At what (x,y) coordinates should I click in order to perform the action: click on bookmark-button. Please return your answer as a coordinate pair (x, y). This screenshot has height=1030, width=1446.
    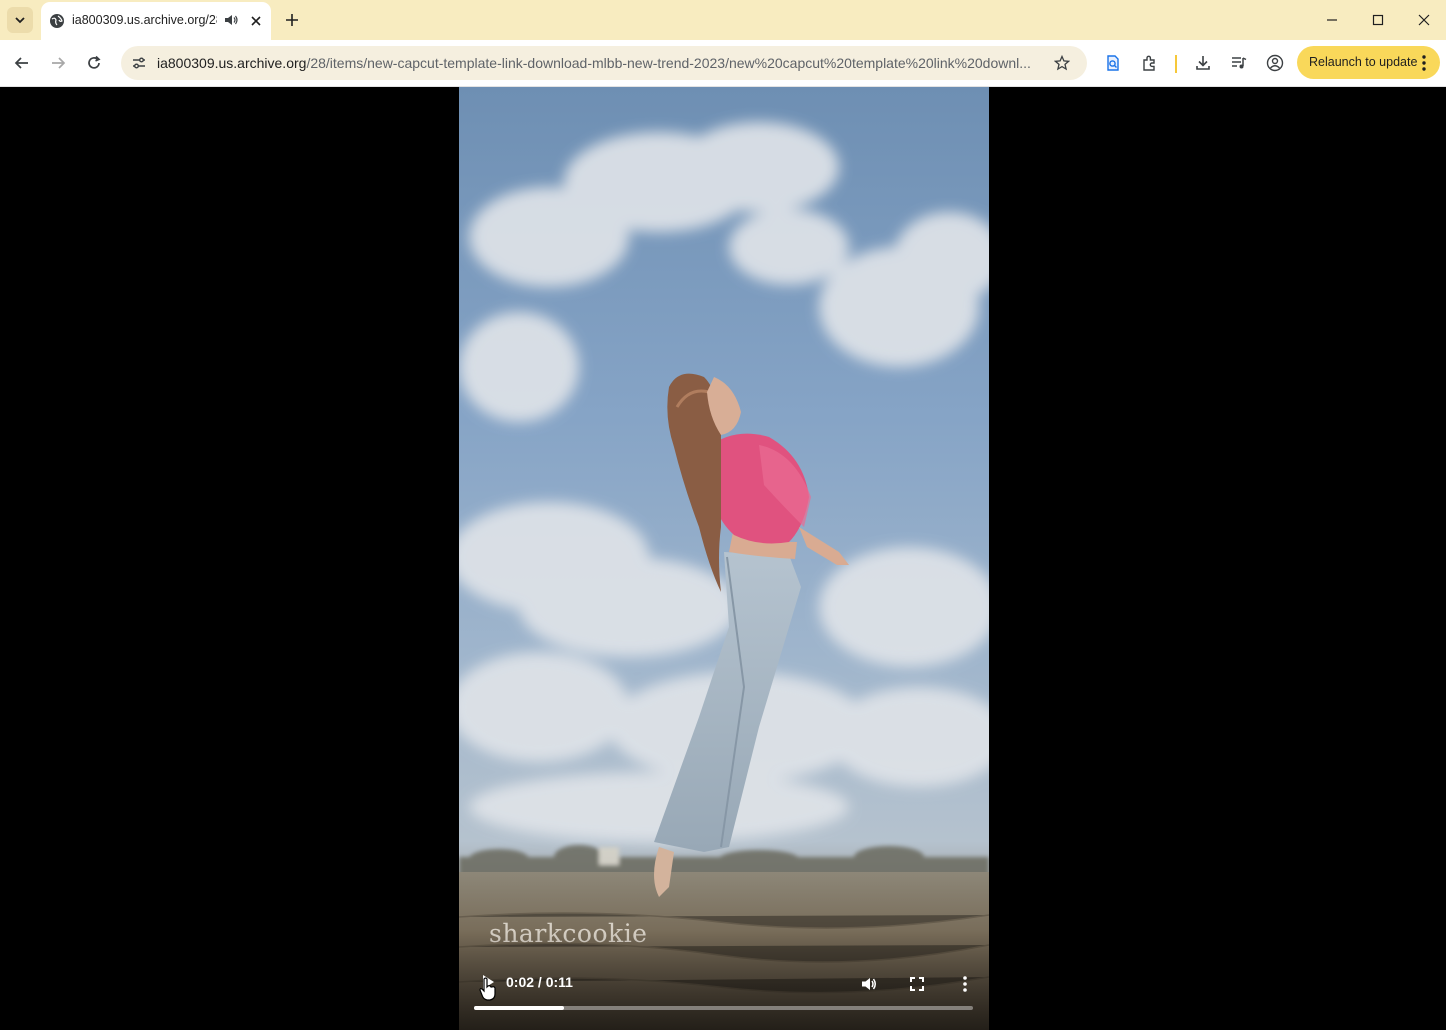
    Looking at the image, I should click on (1062, 63).